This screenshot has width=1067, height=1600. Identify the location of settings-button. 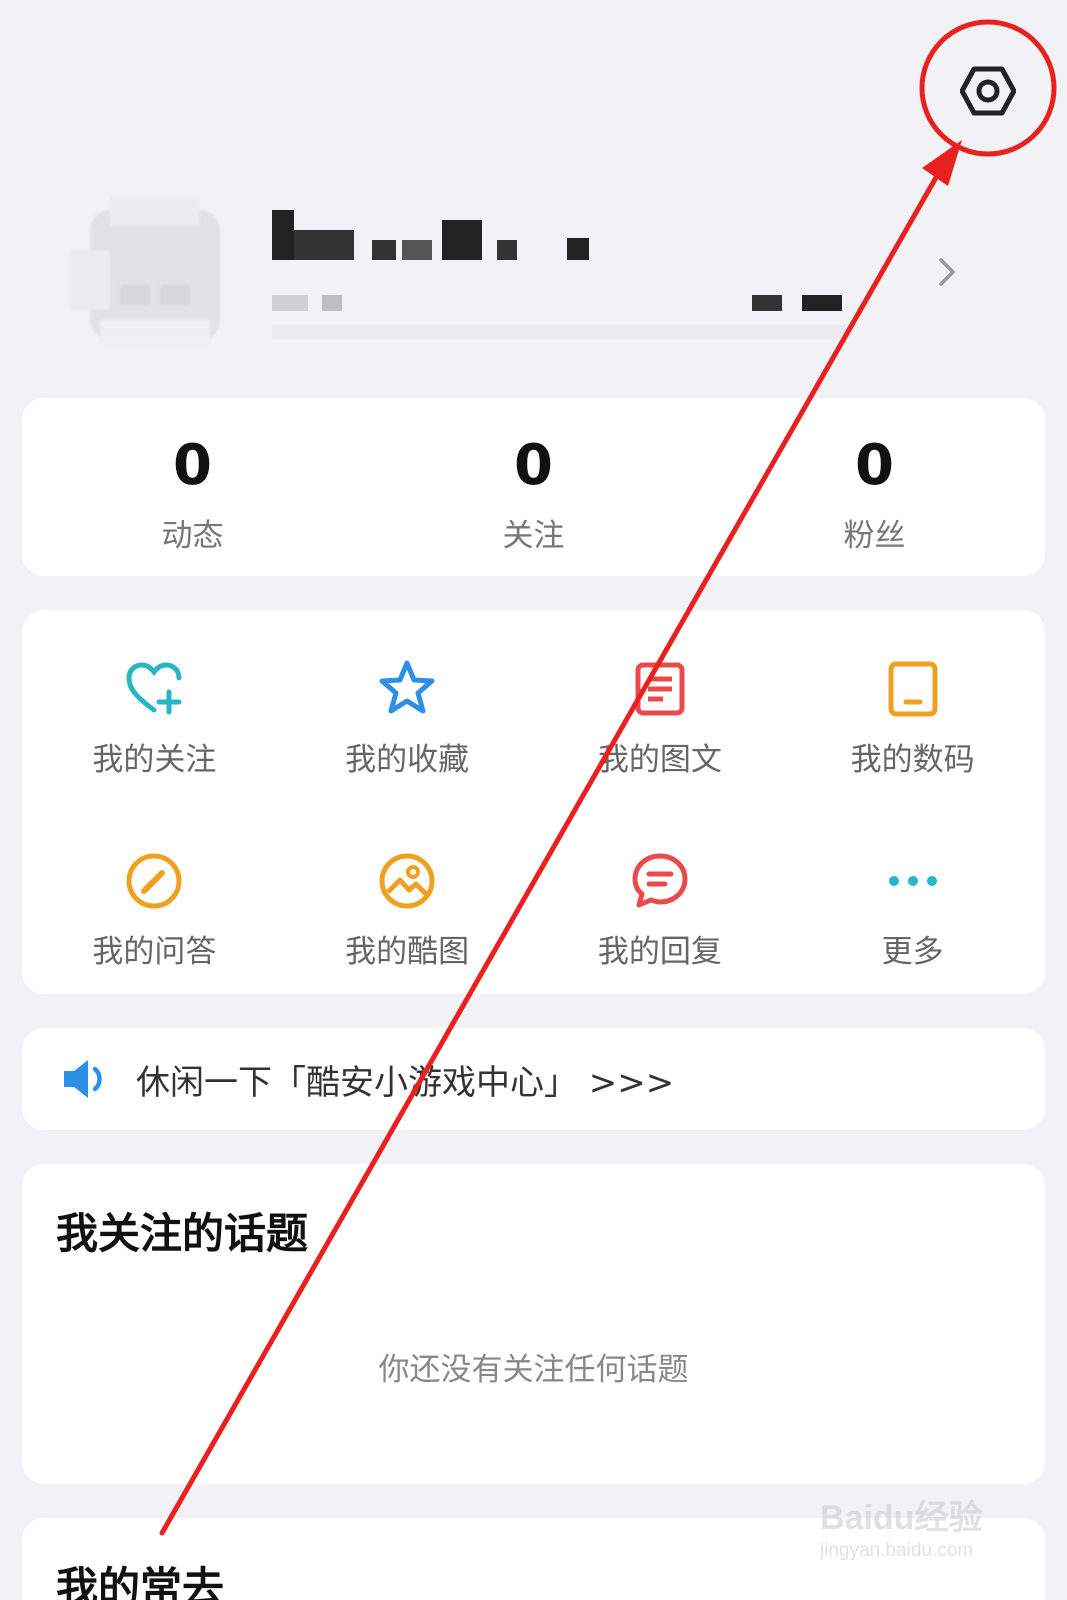
(988, 91).